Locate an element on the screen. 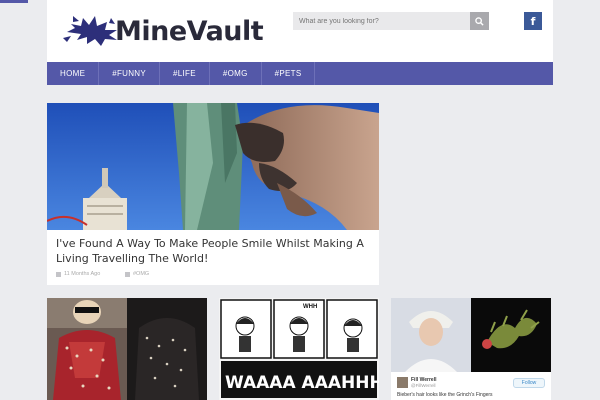 Image resolution: width=600 pixels, height=400 pixels. search-input is located at coordinates (391, 21).